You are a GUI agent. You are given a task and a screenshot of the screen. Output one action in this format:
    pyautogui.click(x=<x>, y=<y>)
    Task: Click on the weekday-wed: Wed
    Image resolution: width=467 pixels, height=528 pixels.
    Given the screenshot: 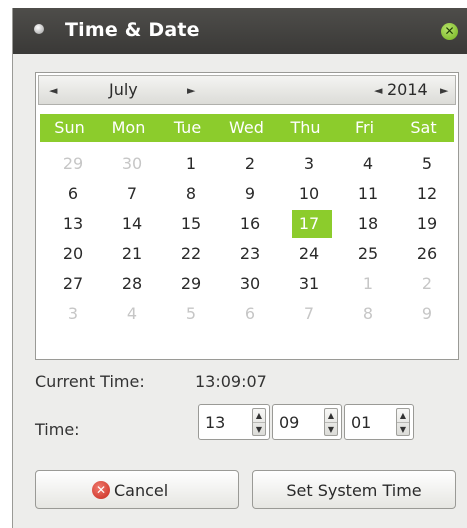 What is the action you would take?
    pyautogui.click(x=246, y=127)
    